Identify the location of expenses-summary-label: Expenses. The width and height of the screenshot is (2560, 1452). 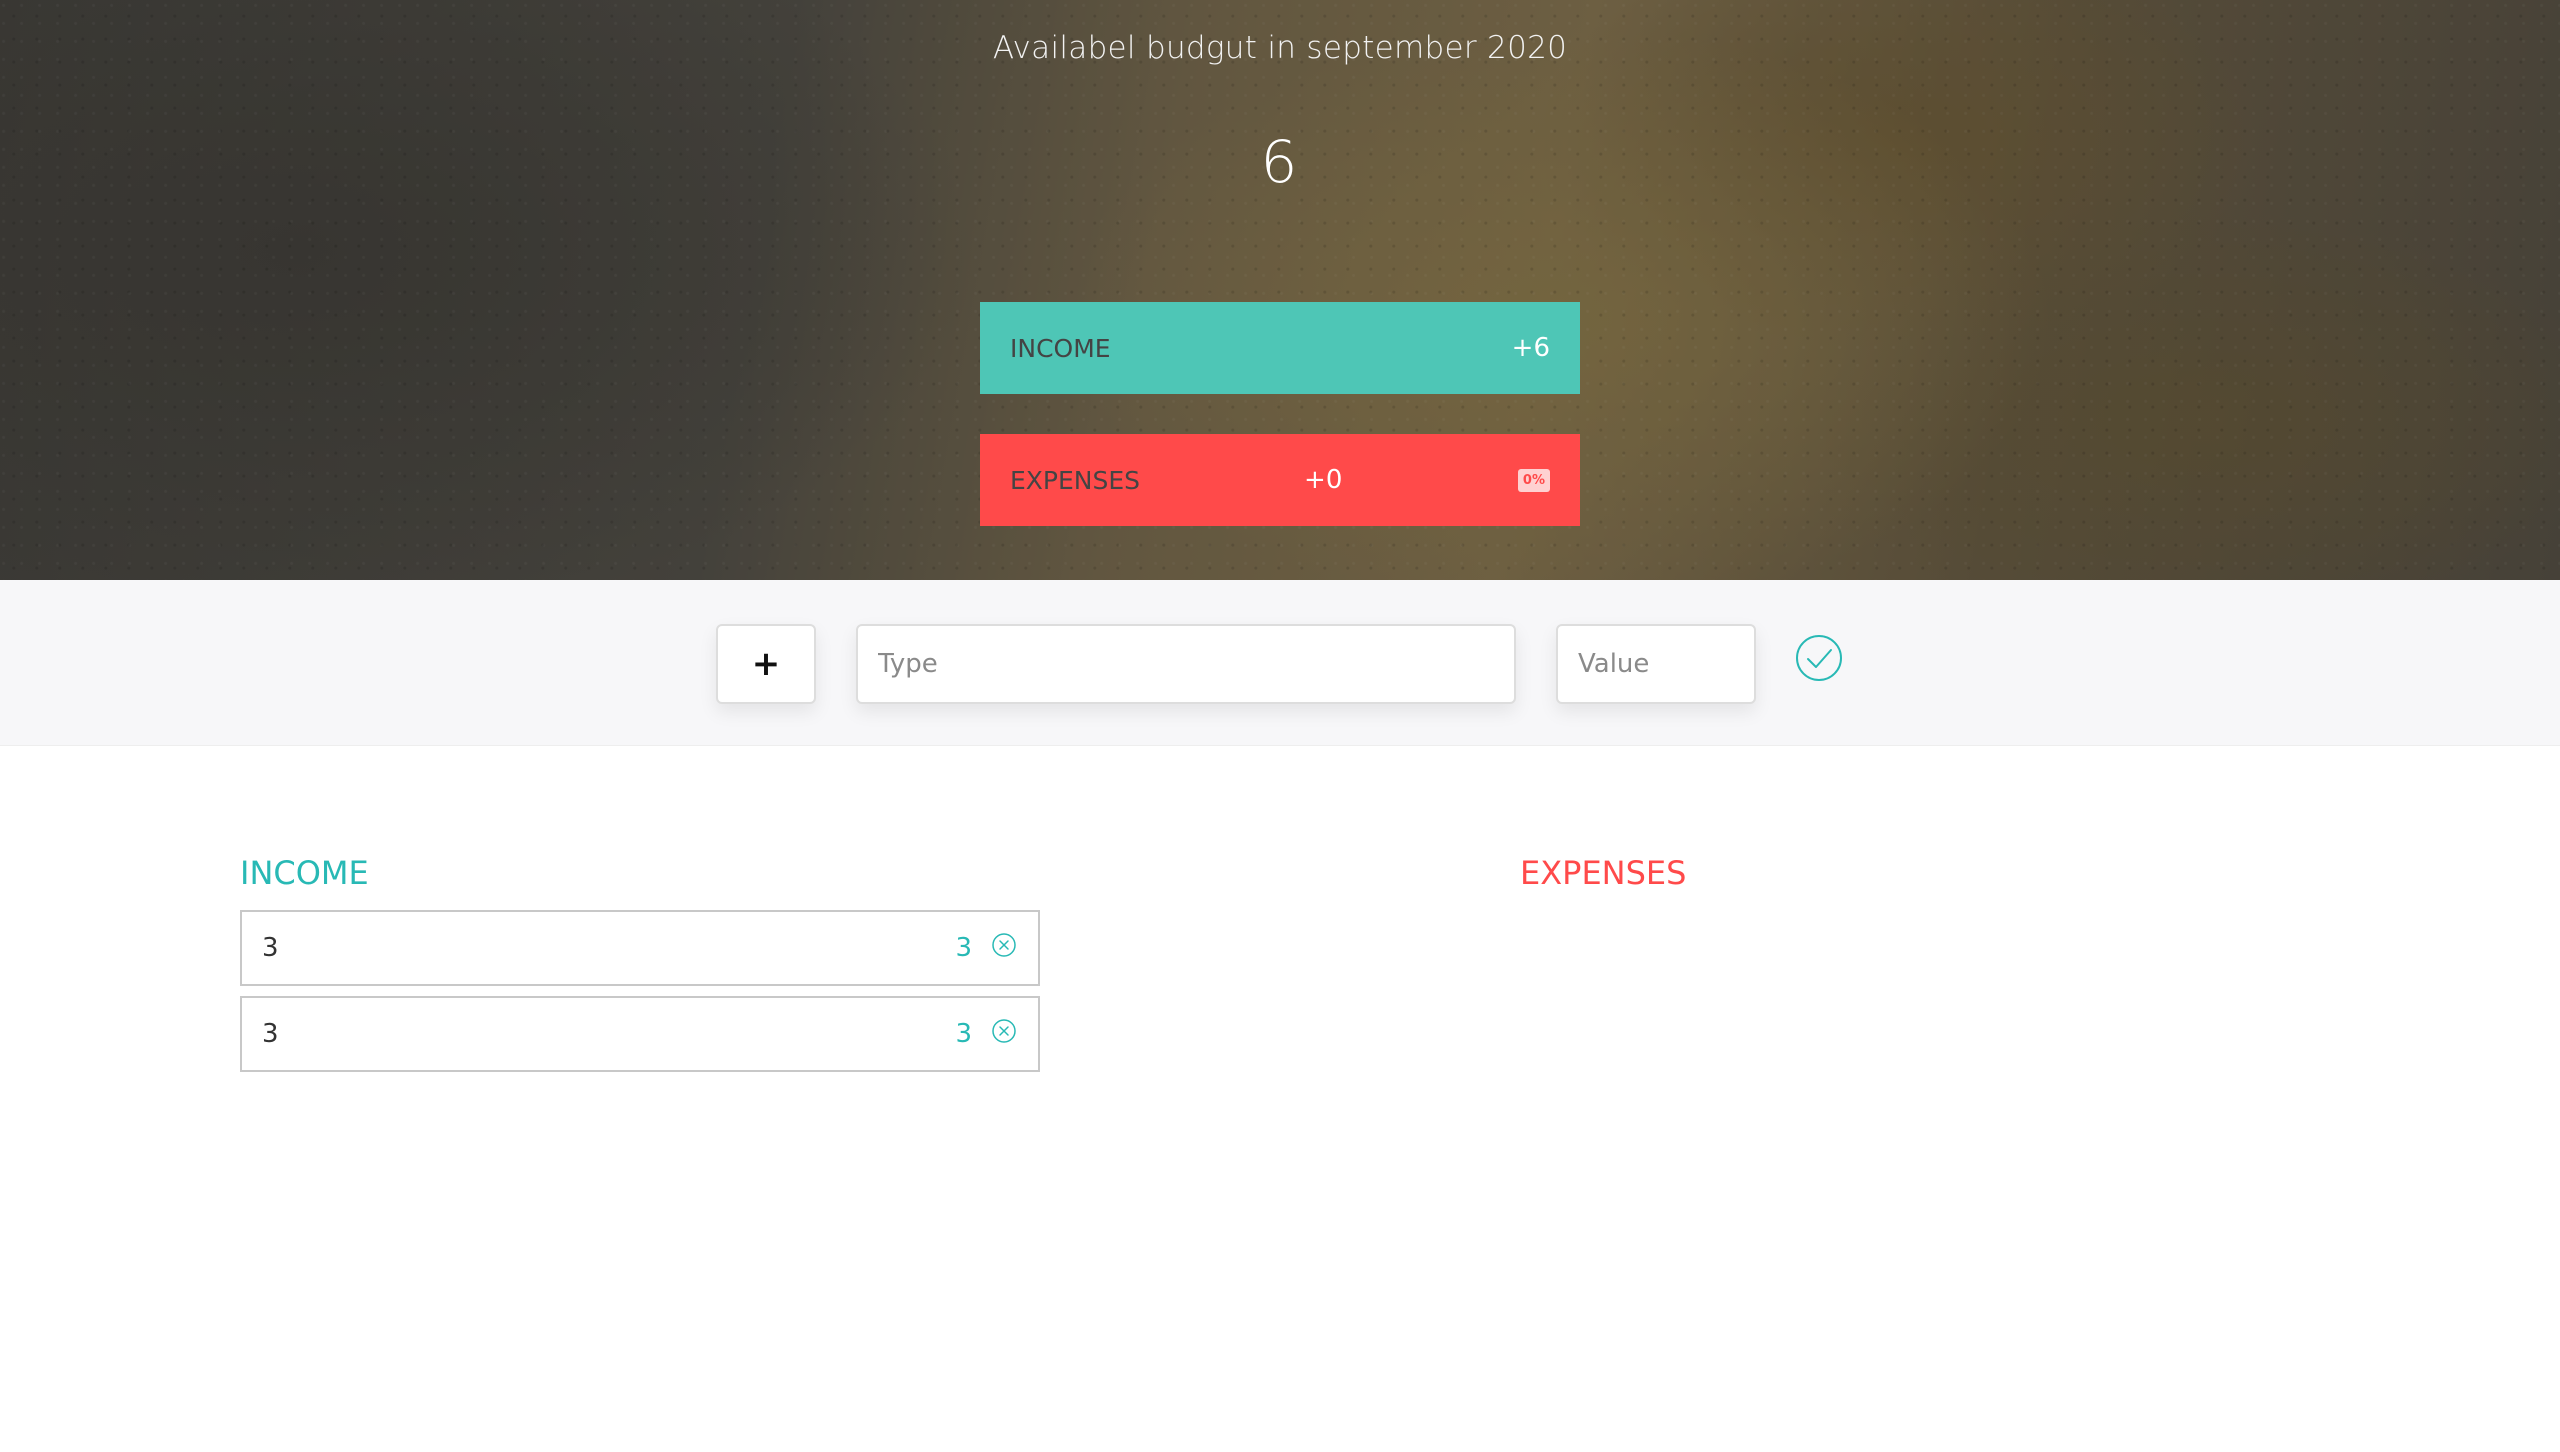
(1075, 480).